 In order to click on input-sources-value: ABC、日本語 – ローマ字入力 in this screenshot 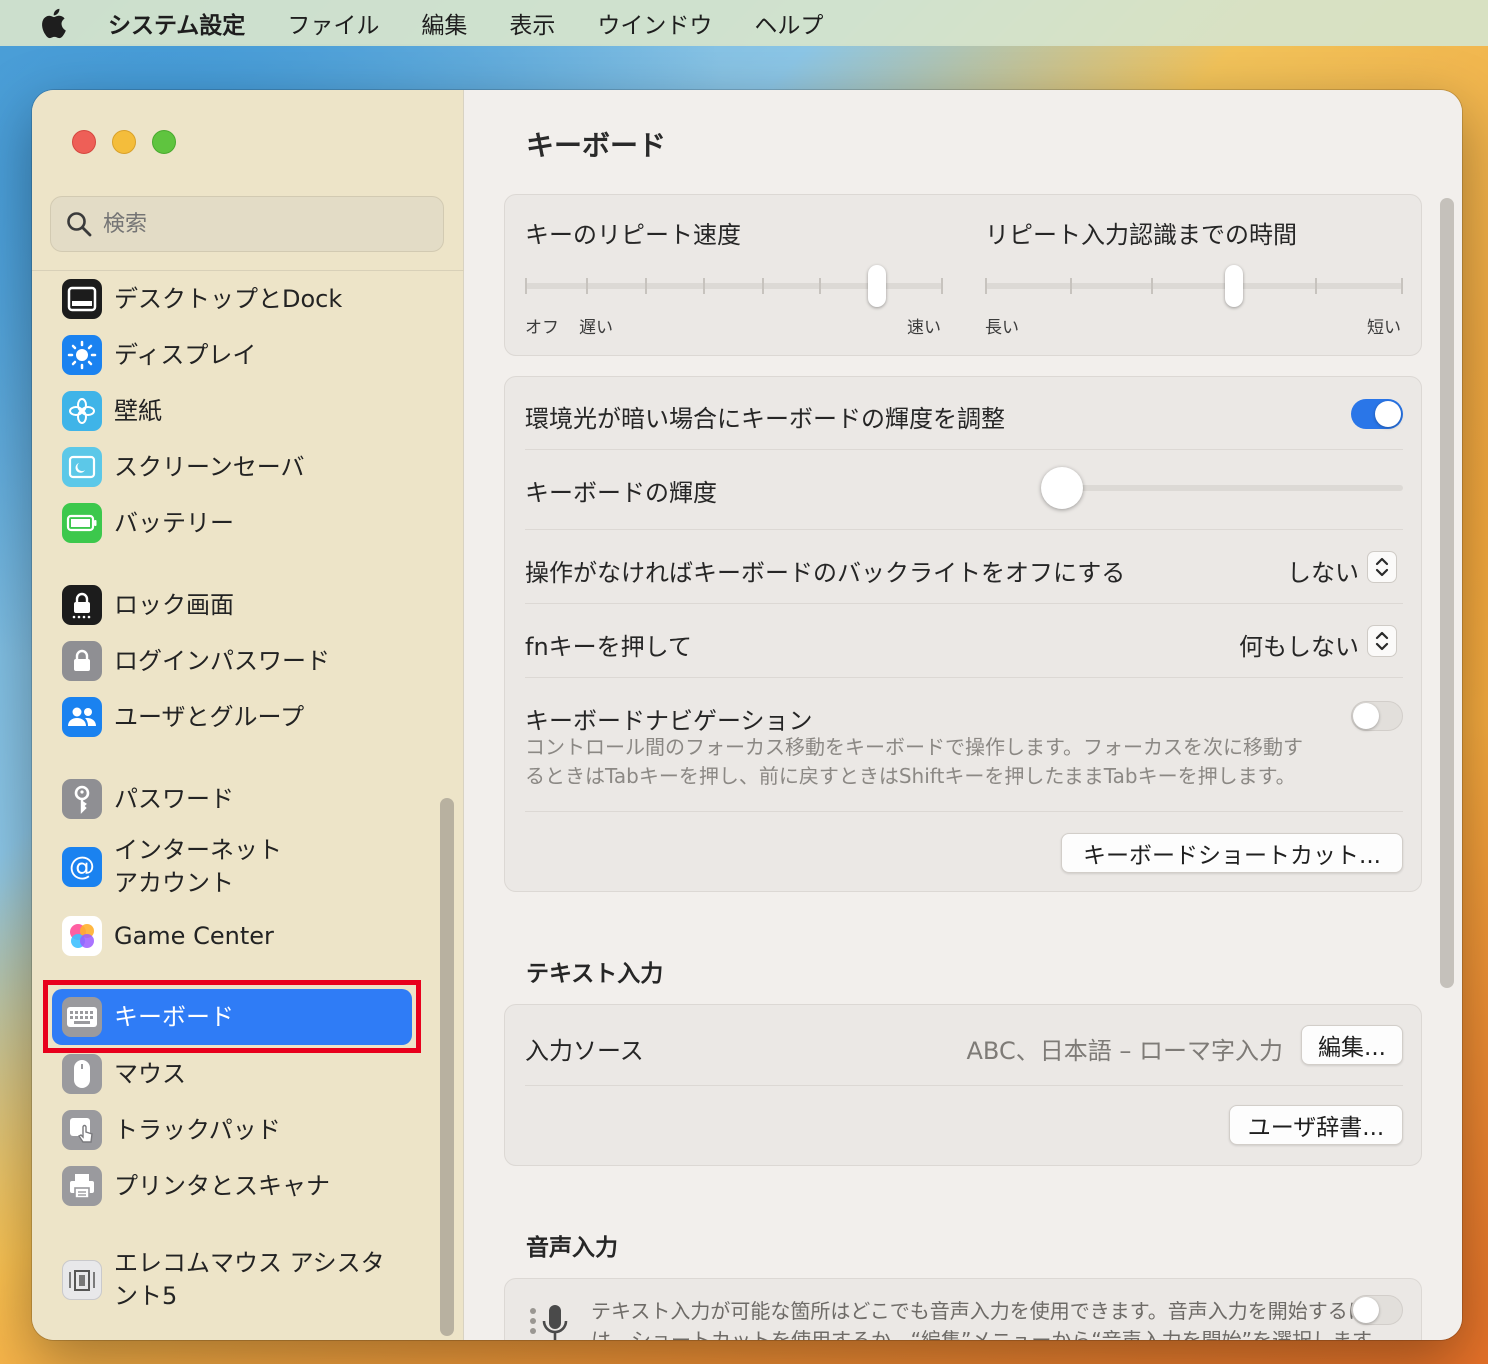, I will do `click(1124, 1051)`.